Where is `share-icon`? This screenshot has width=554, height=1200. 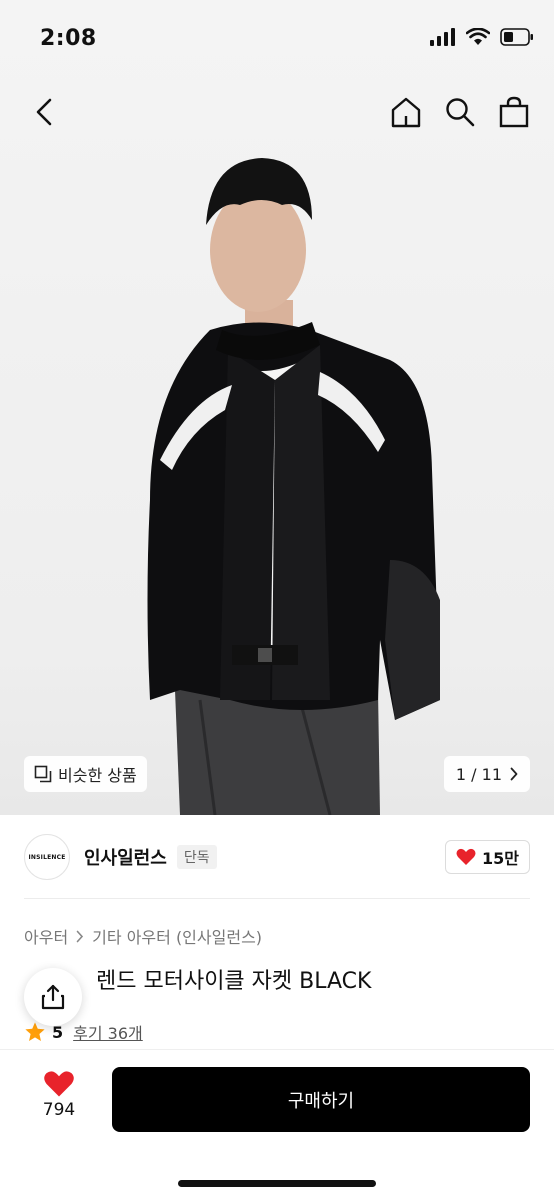
share-icon is located at coordinates (53, 997).